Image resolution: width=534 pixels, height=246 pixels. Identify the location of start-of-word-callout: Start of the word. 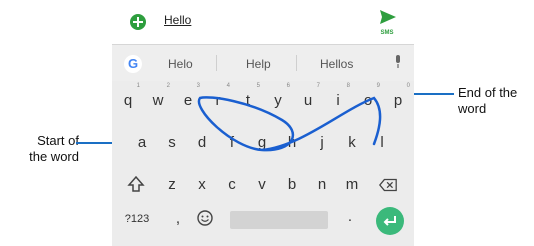
(43, 149).